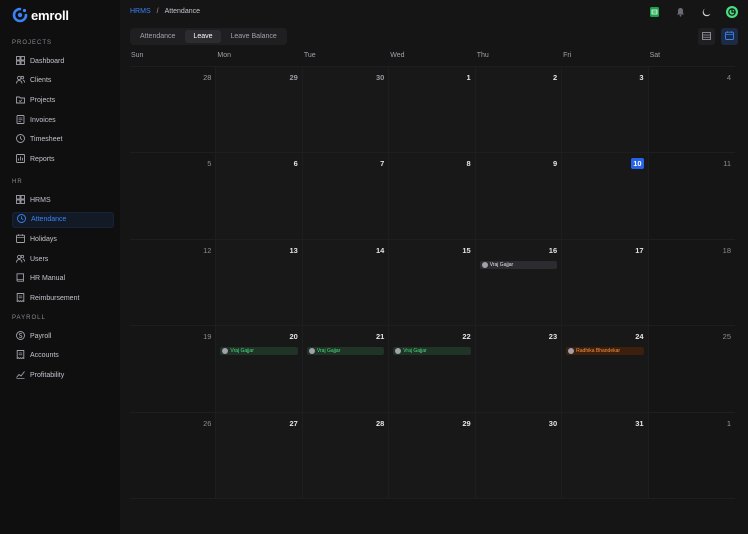  Describe the element at coordinates (259, 196) in the screenshot. I see `calendar-day-cell: 6` at that location.